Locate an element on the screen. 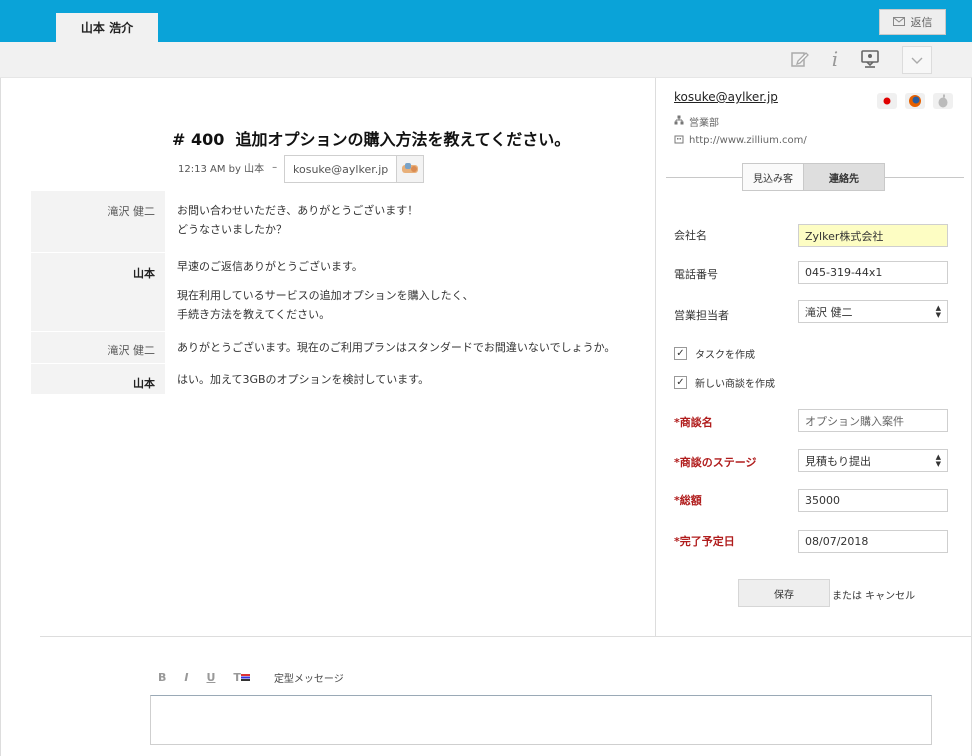  amount-label: *総額 is located at coordinates (688, 500).